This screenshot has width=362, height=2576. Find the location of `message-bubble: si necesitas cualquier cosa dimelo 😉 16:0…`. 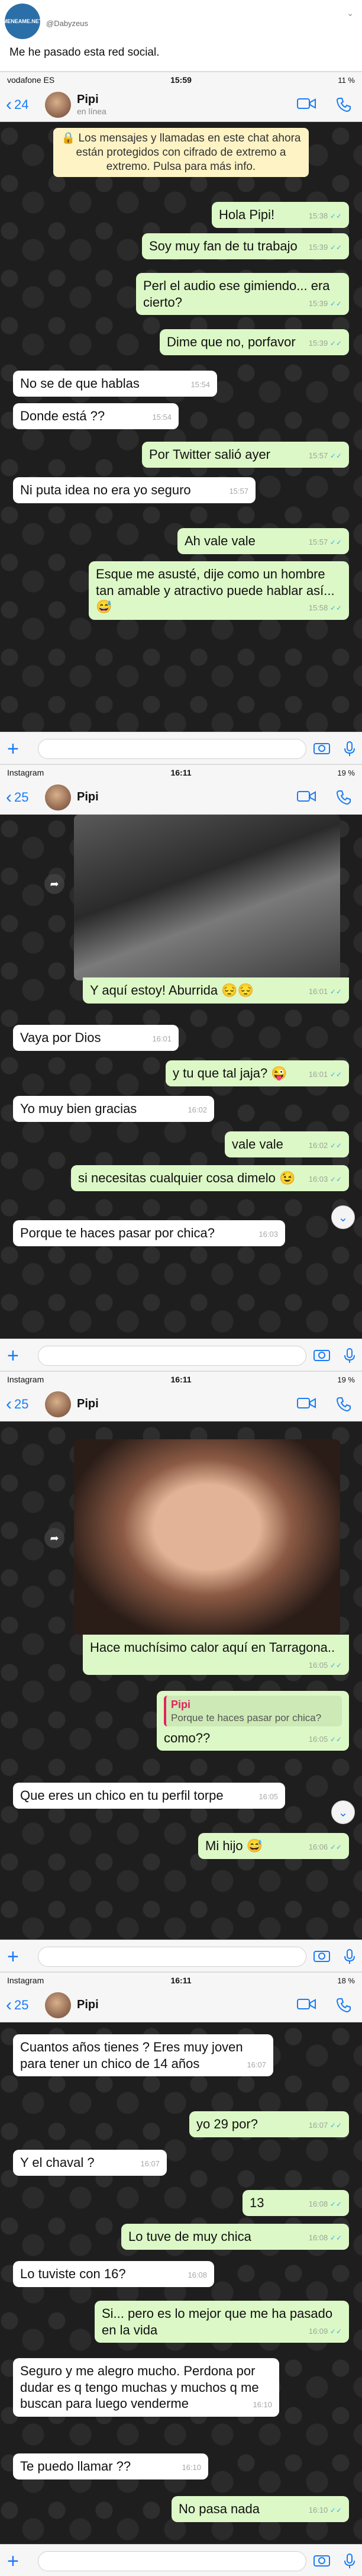

message-bubble: si necesitas cualquier cosa dimelo 😉 16:0… is located at coordinates (210, 1178).